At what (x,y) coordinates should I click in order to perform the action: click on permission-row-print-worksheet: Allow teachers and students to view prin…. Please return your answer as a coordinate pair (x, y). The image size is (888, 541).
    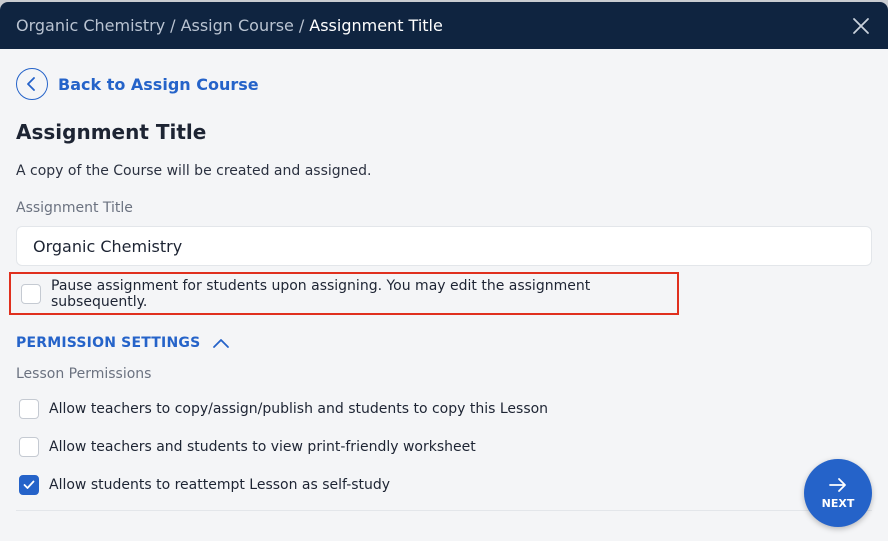
    Looking at the image, I should click on (247, 447).